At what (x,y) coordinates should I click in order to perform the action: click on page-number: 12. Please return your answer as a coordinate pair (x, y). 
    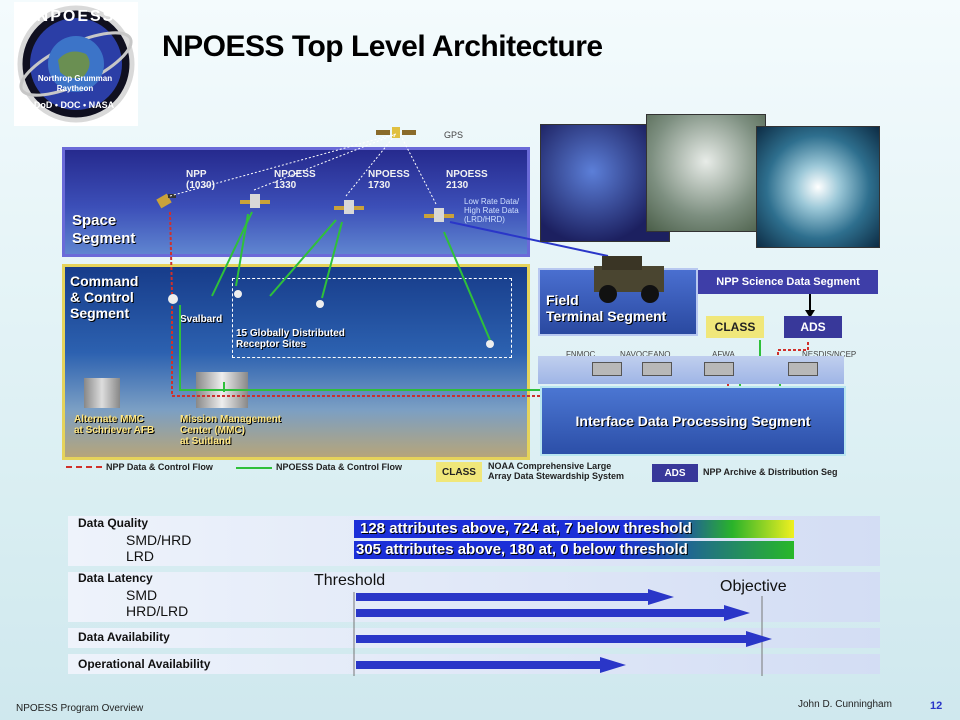
    Looking at the image, I should click on (936, 706).